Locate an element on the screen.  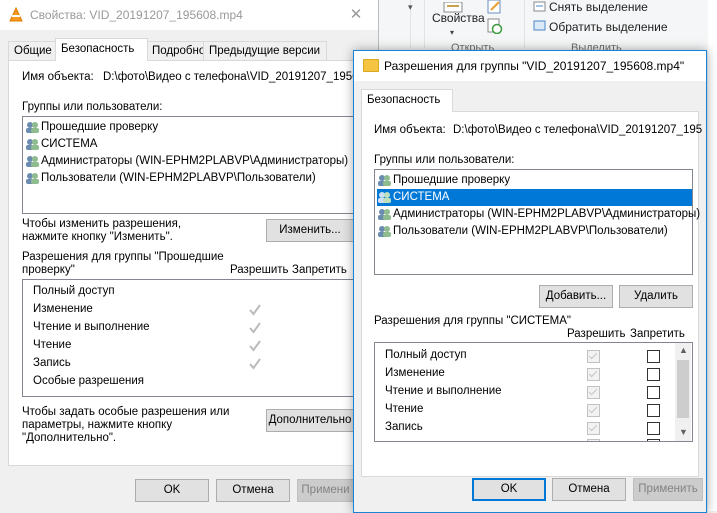
deny-checkbox-partial is located at coordinates (653, 440).